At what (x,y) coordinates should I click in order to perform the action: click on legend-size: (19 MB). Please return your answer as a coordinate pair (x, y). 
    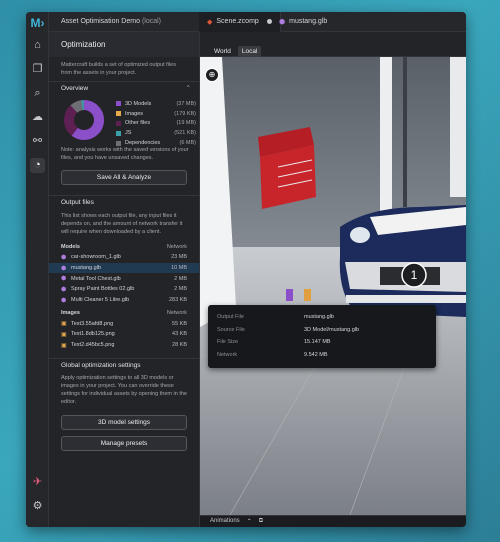
    Looking at the image, I should click on (186, 123).